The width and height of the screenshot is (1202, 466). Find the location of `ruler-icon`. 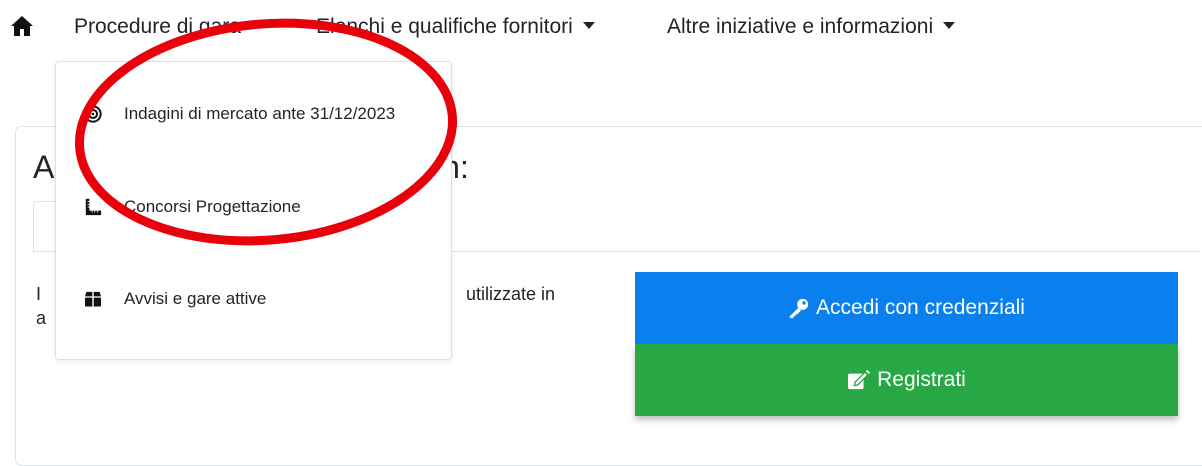

ruler-icon is located at coordinates (93, 207).